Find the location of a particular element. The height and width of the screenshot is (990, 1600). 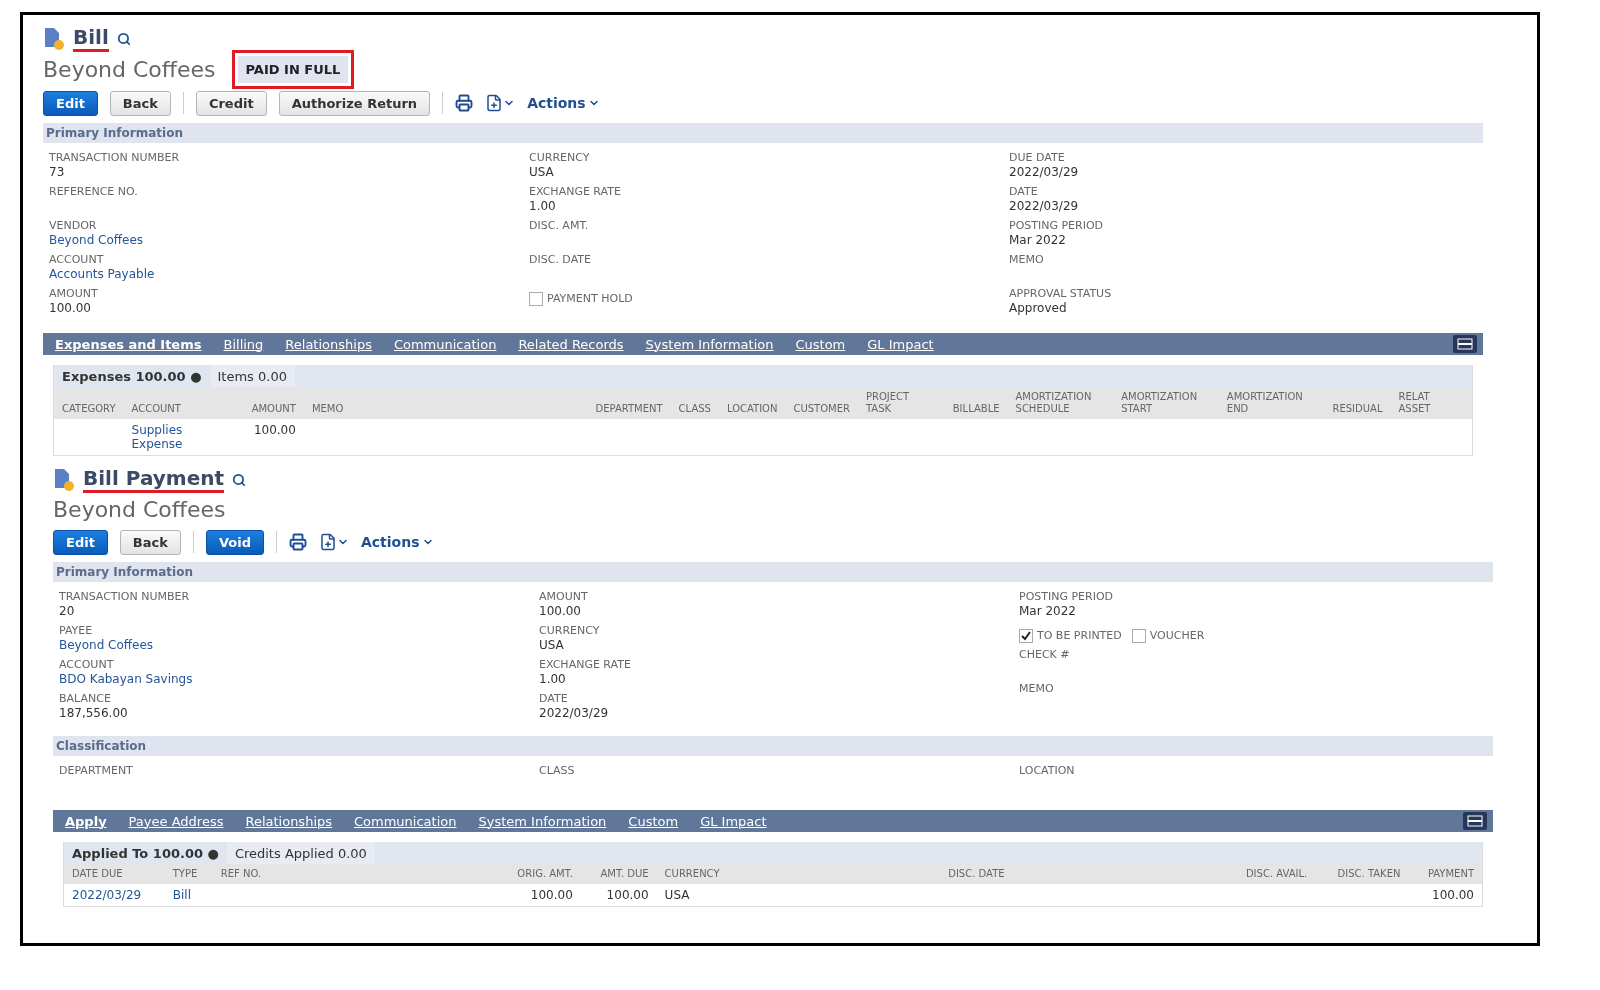

table-cell: USA is located at coordinates (798, 895).